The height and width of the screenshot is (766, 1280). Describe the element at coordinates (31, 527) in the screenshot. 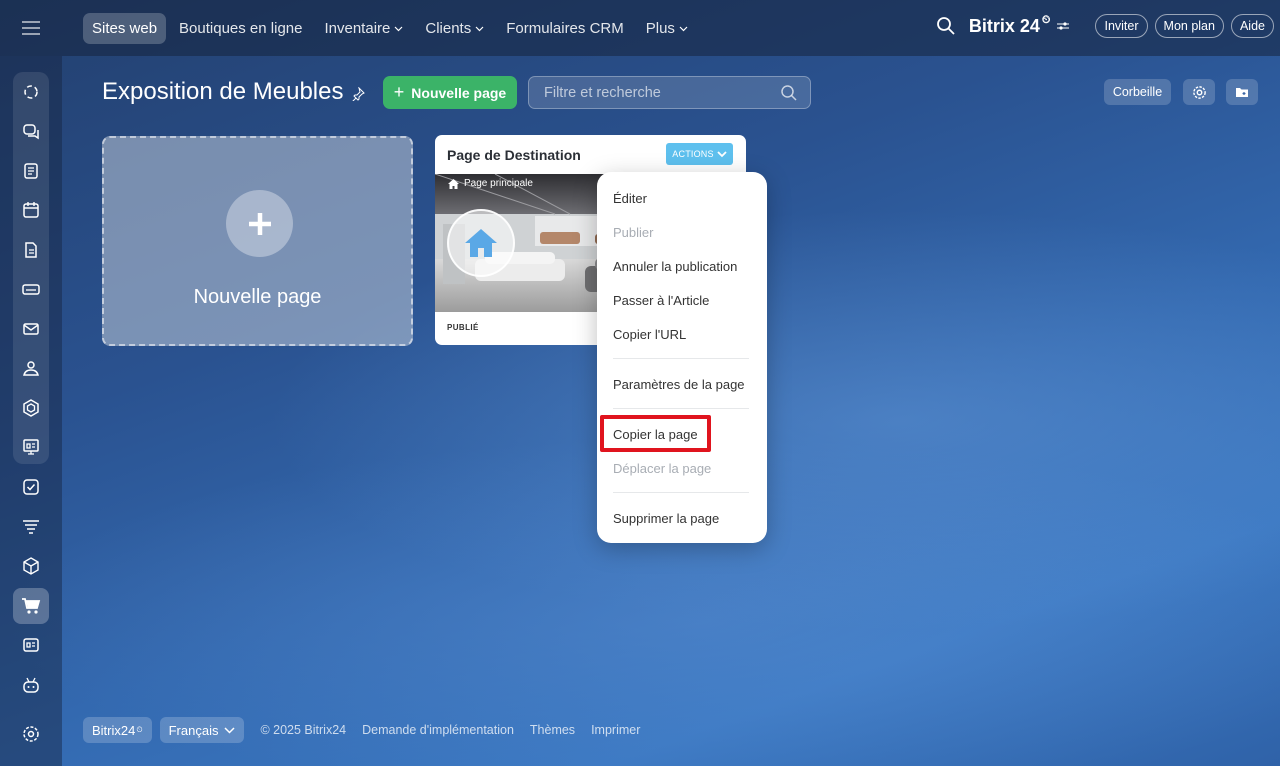

I see `funnel-icon` at that location.